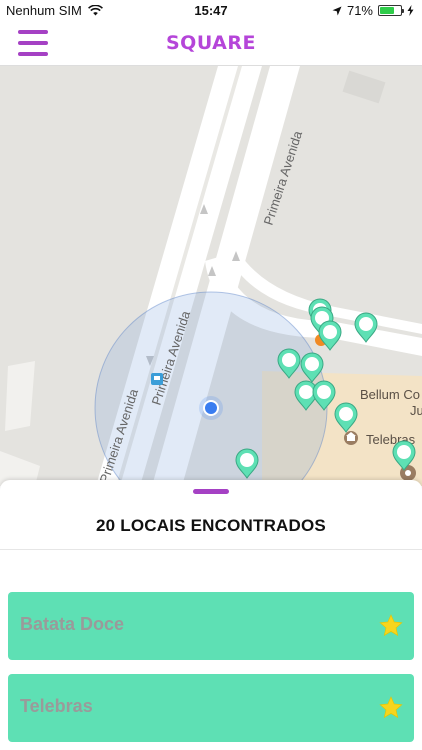 This screenshot has width=422, height=750. I want to click on charging-bolt-icon, so click(410, 10).